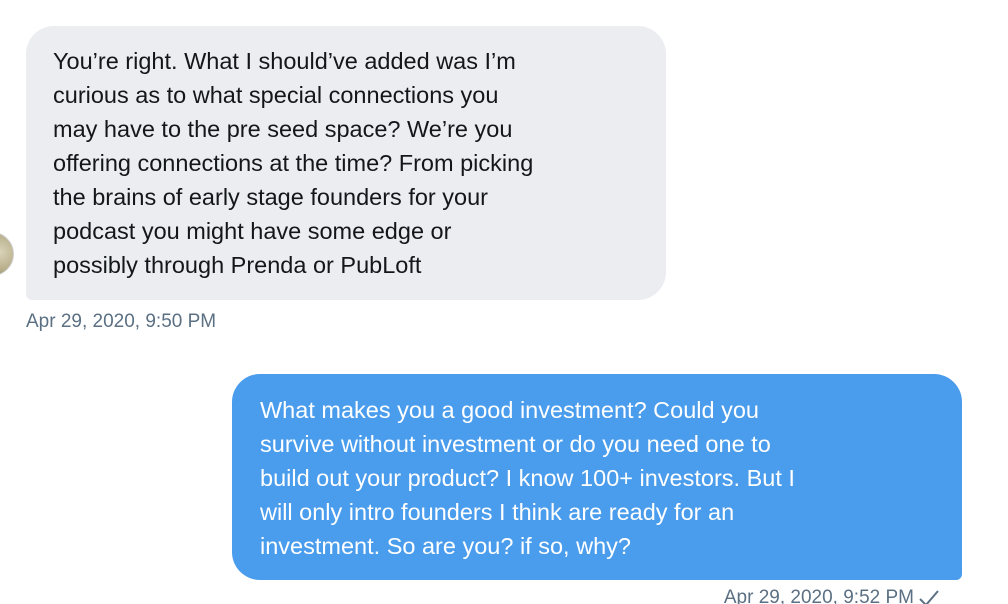  Describe the element at coordinates (121, 321) in the screenshot. I see `received-message-timestamp: Apr 29, 2020, 9:50 PM` at that location.